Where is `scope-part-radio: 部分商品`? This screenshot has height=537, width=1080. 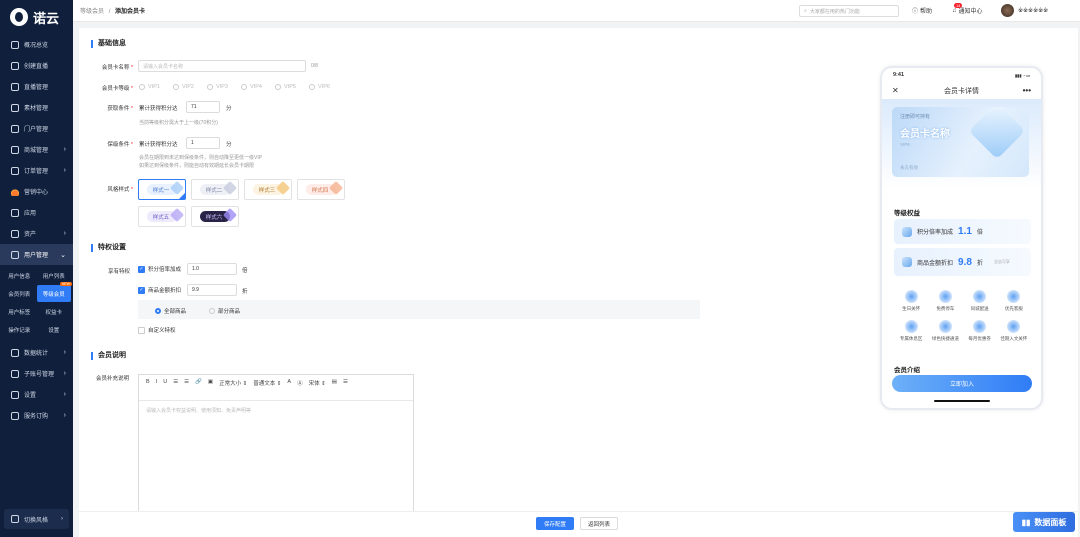 scope-part-radio: 部分商品 is located at coordinates (224, 311).